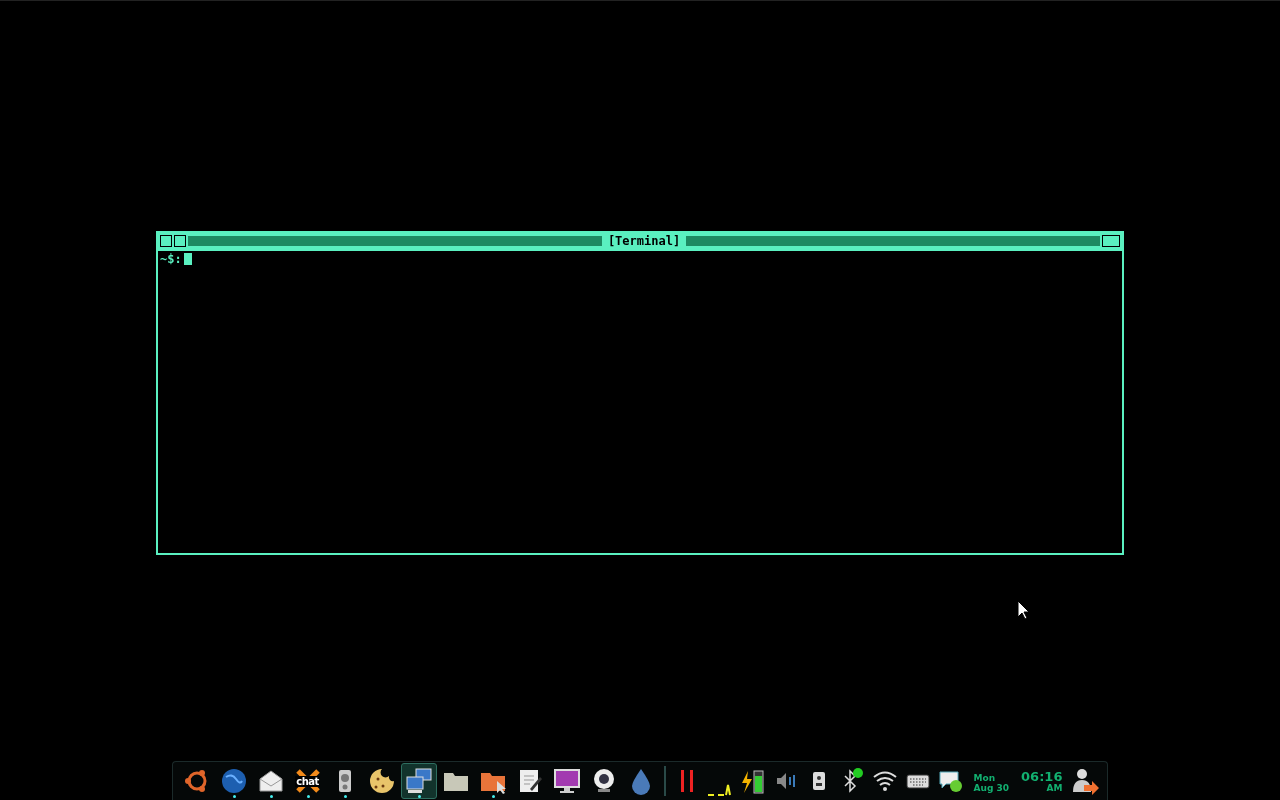 Image resolution: width=1280 pixels, height=800 pixels. What do you see at coordinates (566, 781) in the screenshot?
I see `monitor-icon` at bounding box center [566, 781].